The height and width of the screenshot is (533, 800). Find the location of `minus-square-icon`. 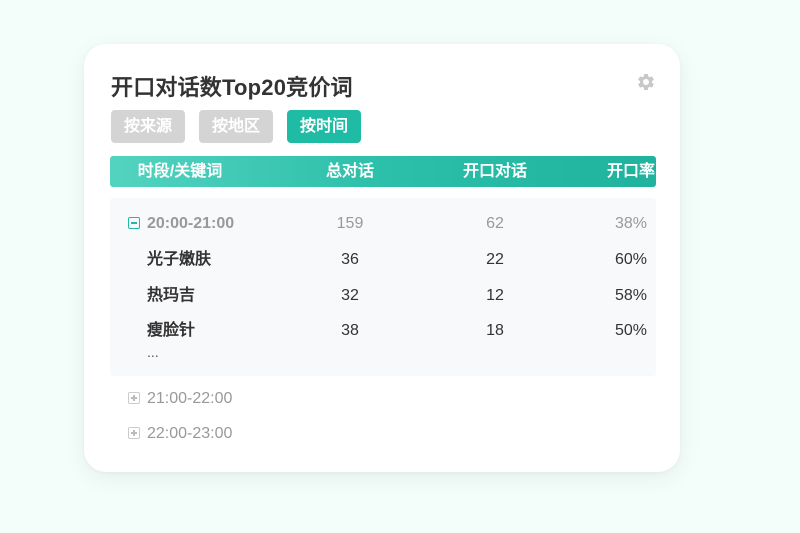

minus-square-icon is located at coordinates (134, 223).